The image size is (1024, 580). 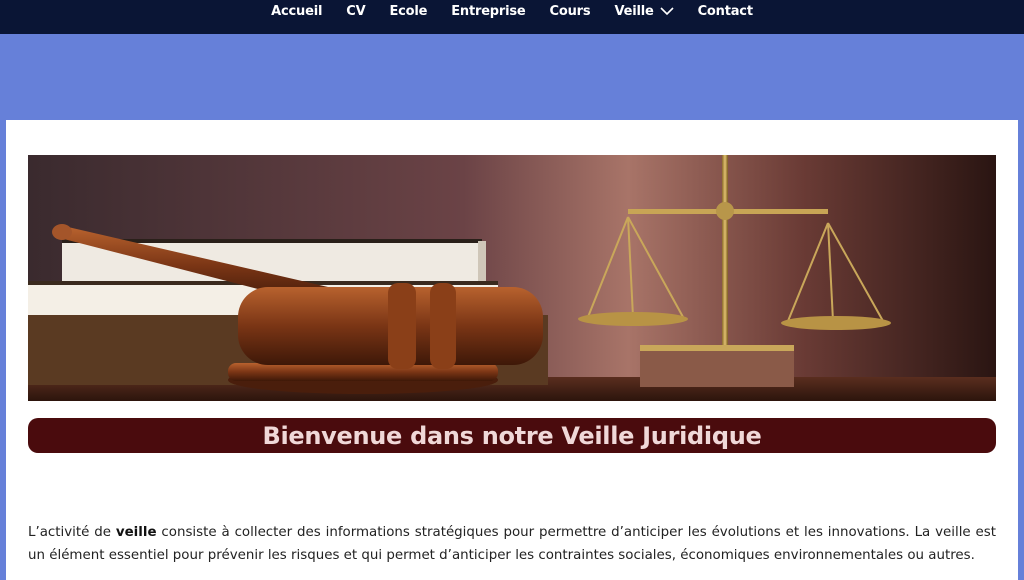 I want to click on nav-item-cours: Cours, so click(x=570, y=11).